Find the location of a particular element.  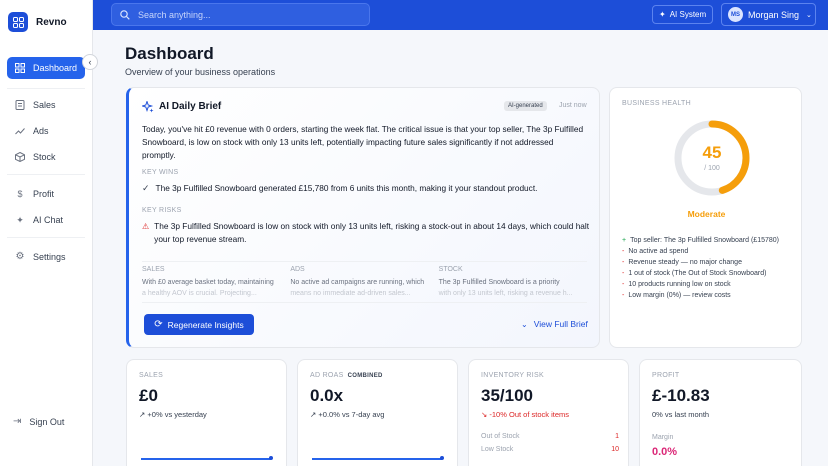

sparkle-icon: ✦ is located at coordinates (20, 220).